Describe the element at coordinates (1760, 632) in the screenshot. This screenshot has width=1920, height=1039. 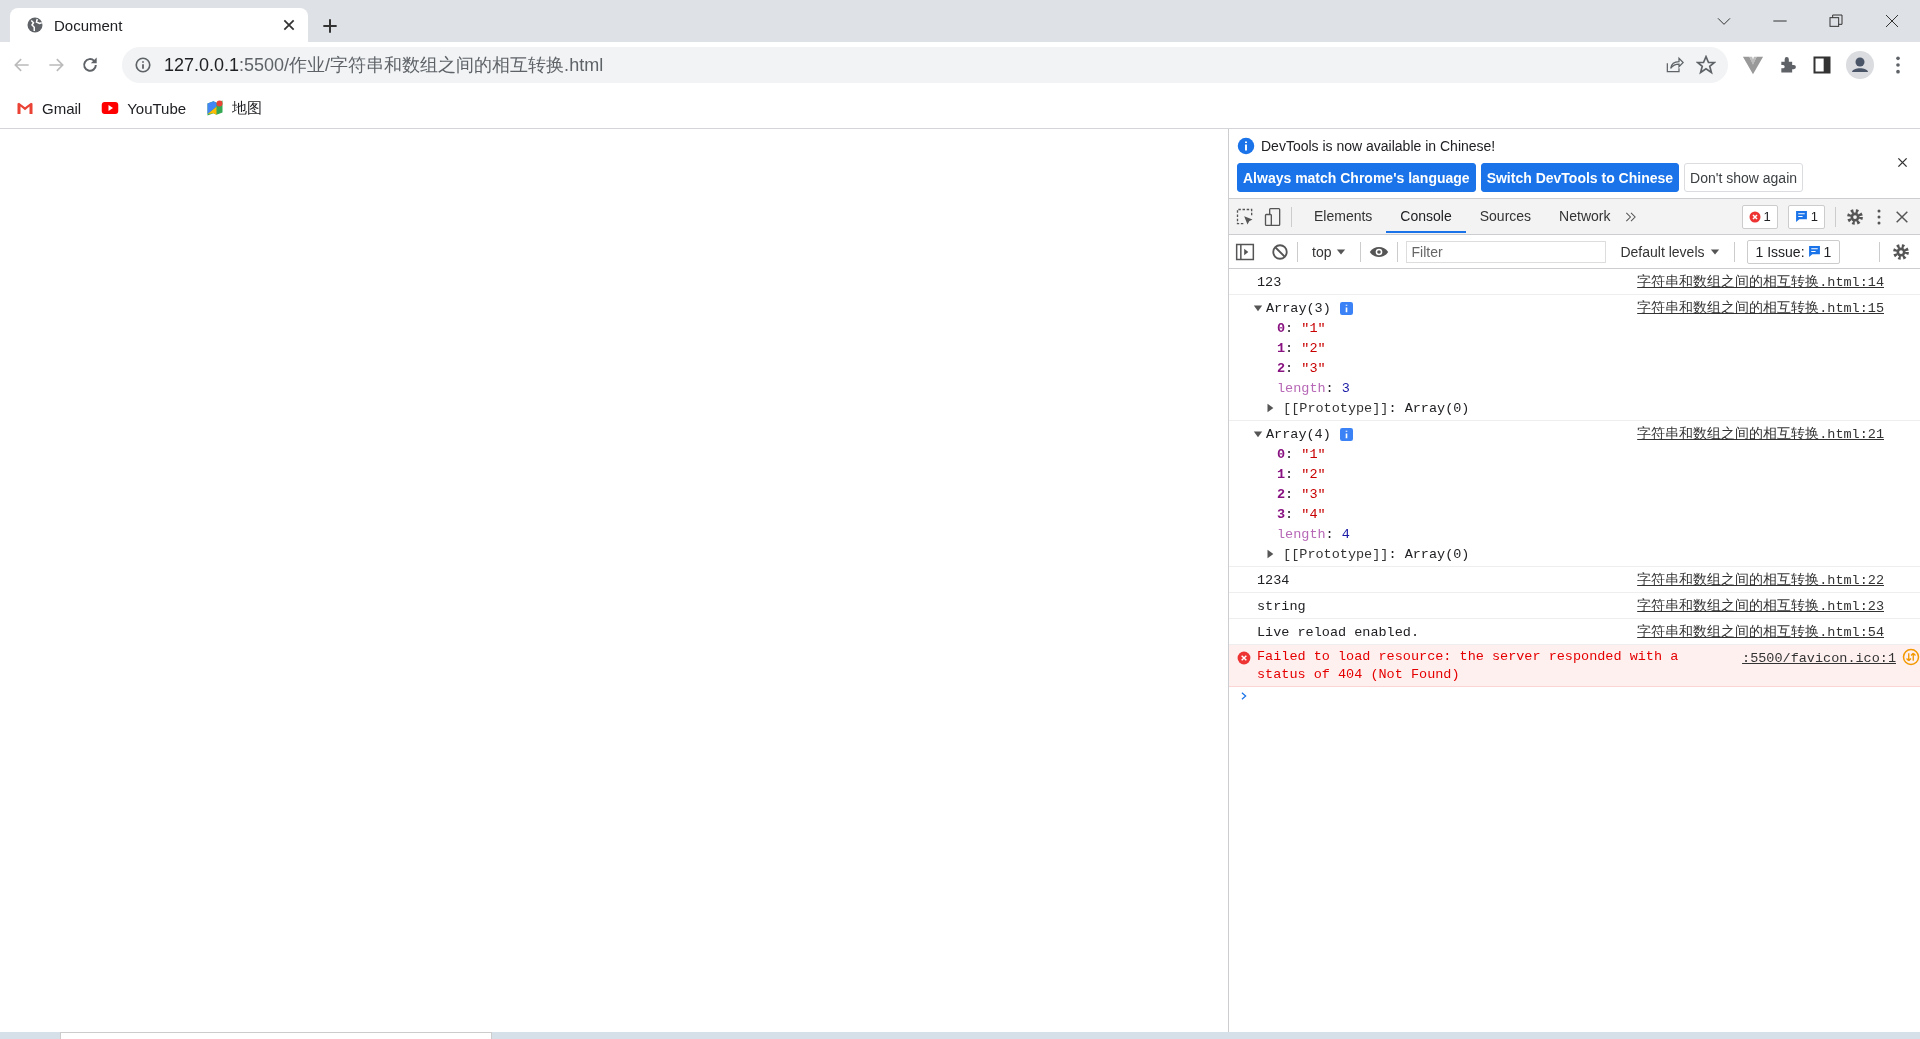
I see `source-link: 字符串和数组之间的相互转换.html:54` at that location.